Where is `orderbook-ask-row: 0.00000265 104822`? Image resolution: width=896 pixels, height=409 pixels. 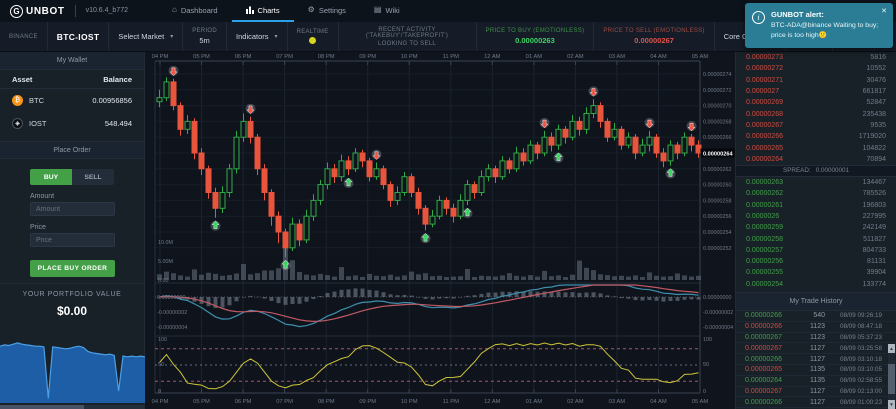 orderbook-ask-row: 0.00000265 104822 is located at coordinates (816, 147).